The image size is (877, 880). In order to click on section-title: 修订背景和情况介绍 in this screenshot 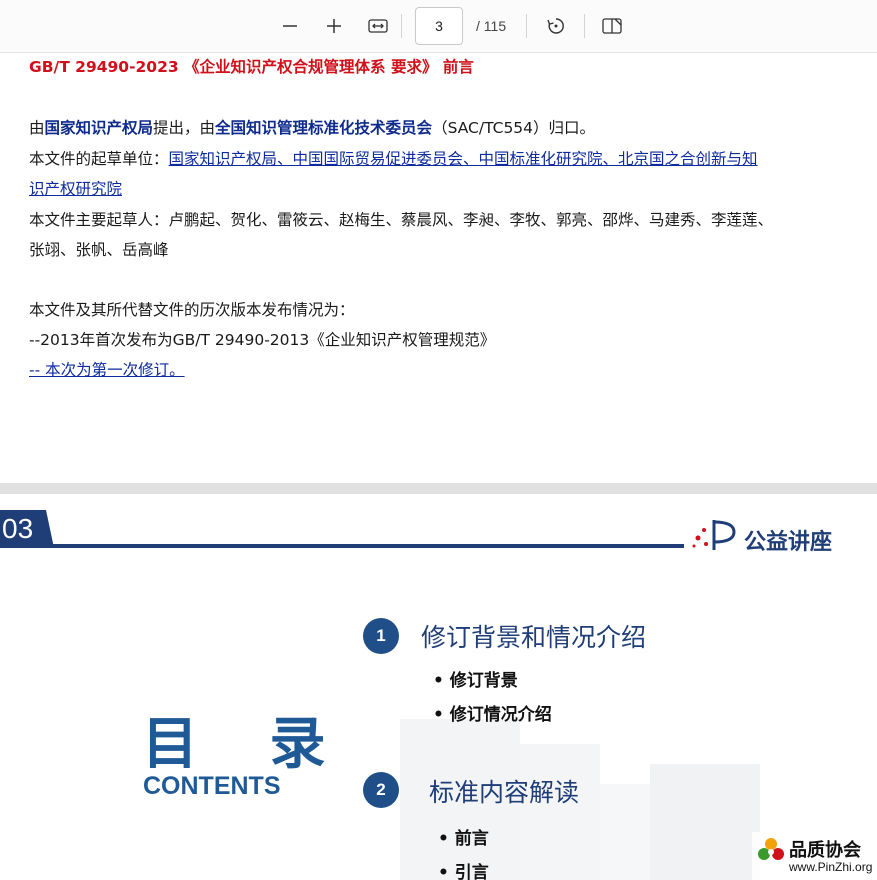, I will do `click(534, 637)`.